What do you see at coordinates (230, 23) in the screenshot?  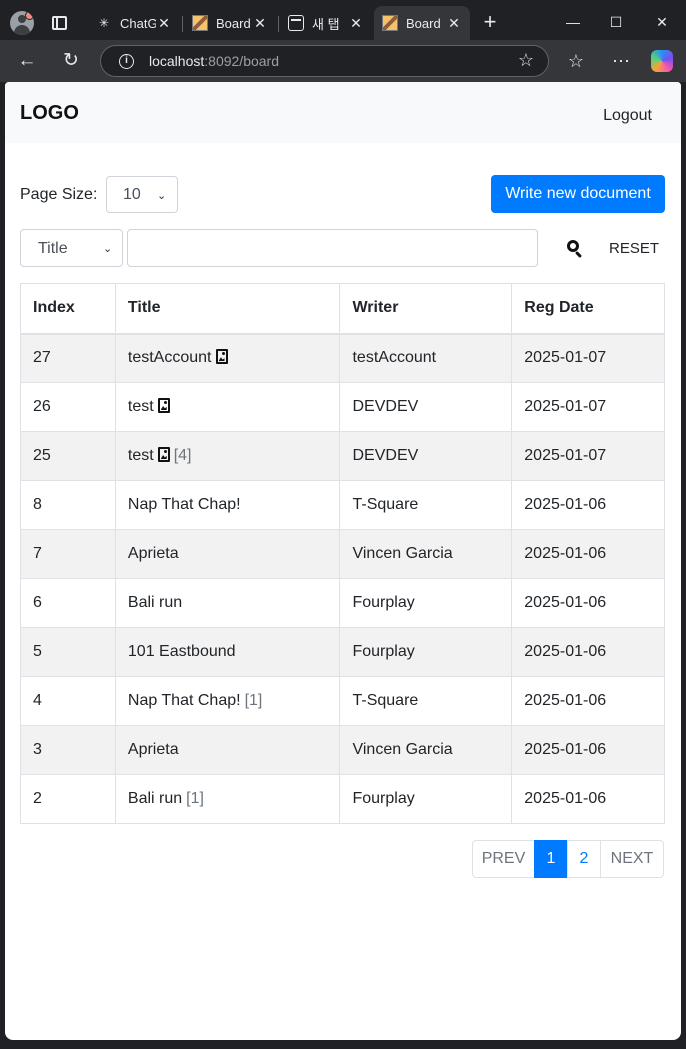 I see `tab-board: Board ✕` at bounding box center [230, 23].